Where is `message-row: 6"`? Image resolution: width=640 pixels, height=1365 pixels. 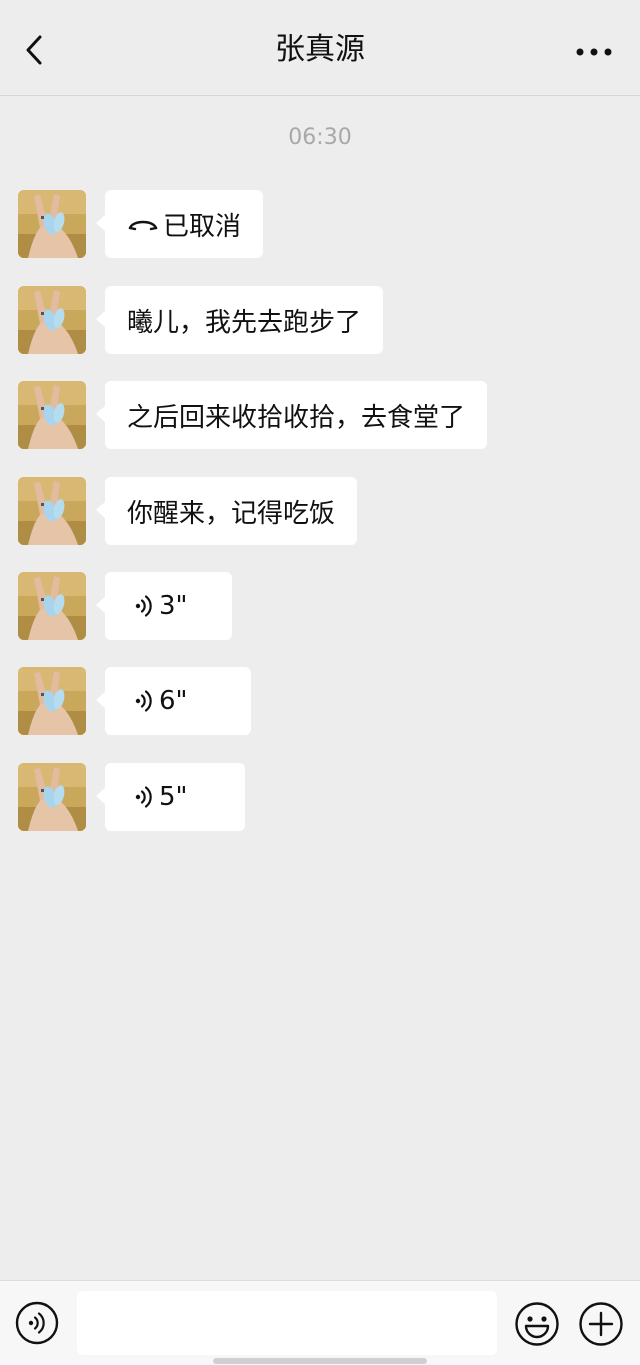
message-row: 6" is located at coordinates (134, 701).